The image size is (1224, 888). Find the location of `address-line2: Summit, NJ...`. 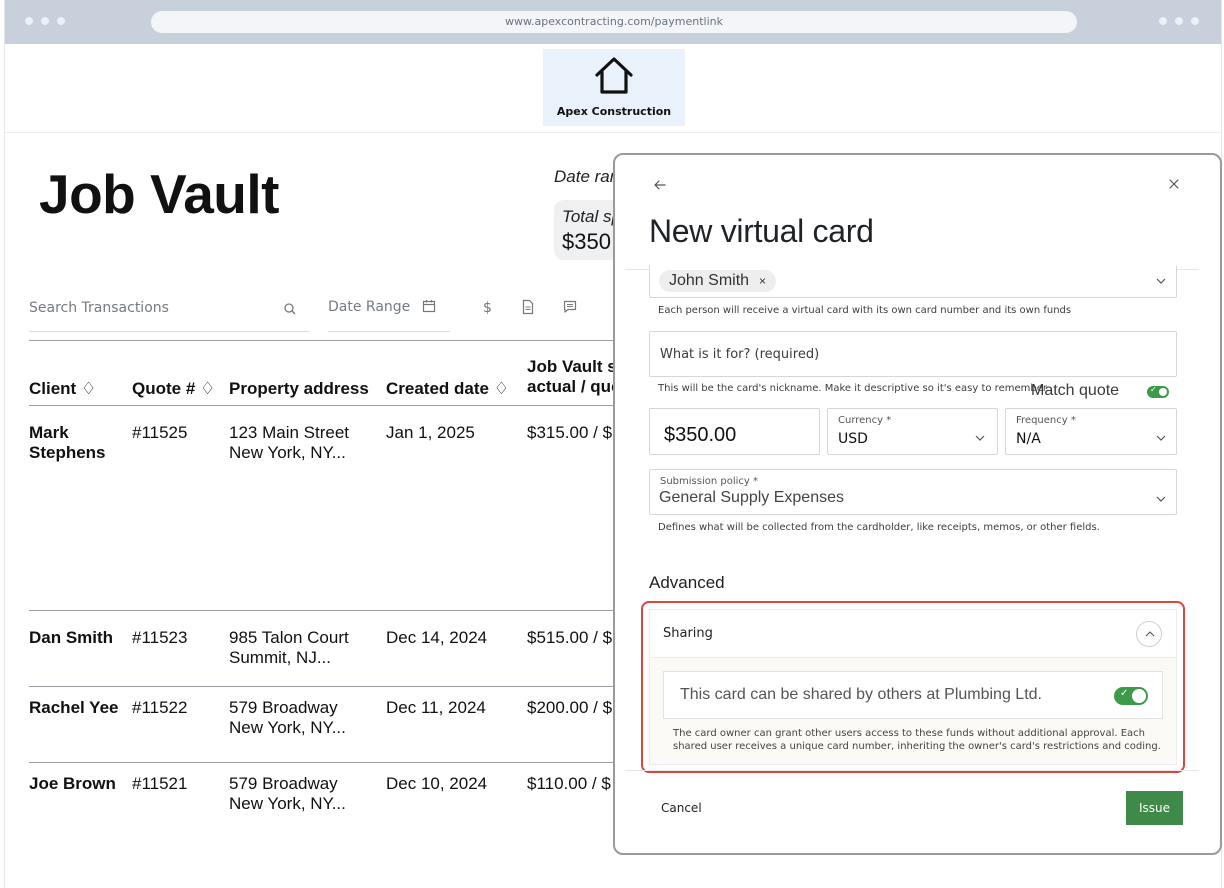

address-line2: Summit, NJ... is located at coordinates (280, 657).